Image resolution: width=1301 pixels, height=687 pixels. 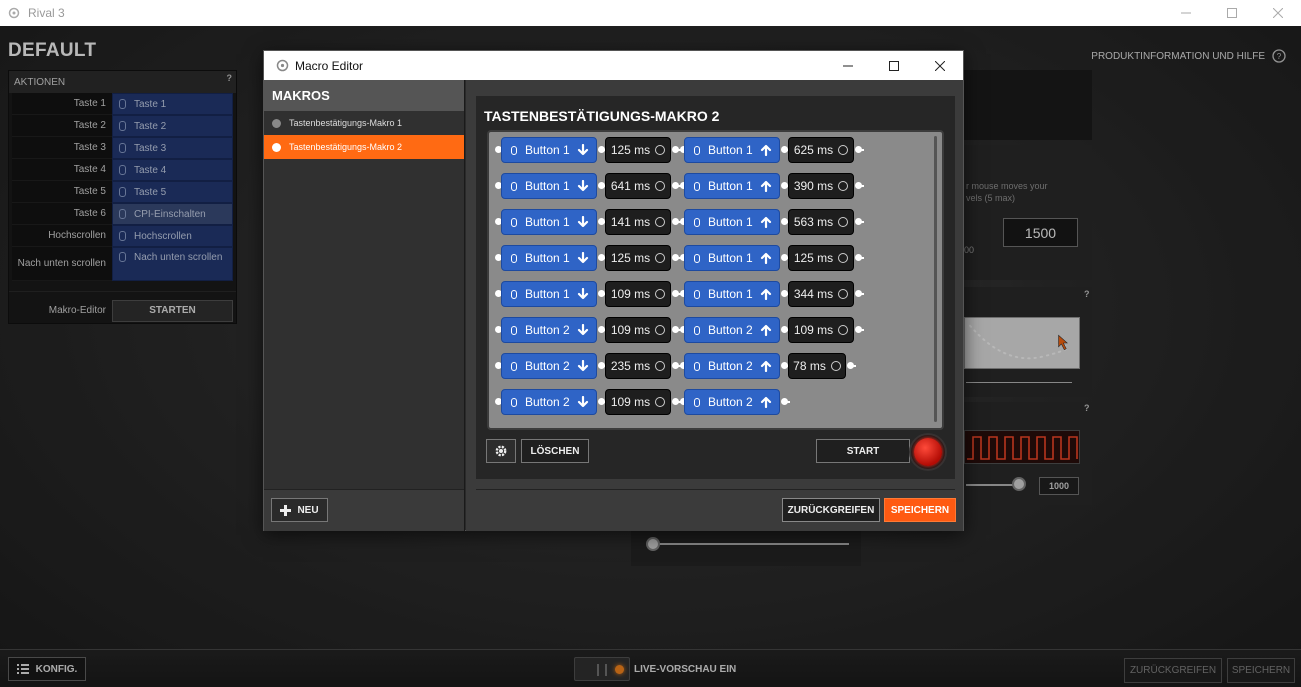 What do you see at coordinates (1278, 13) in the screenshot?
I see `close-button` at bounding box center [1278, 13].